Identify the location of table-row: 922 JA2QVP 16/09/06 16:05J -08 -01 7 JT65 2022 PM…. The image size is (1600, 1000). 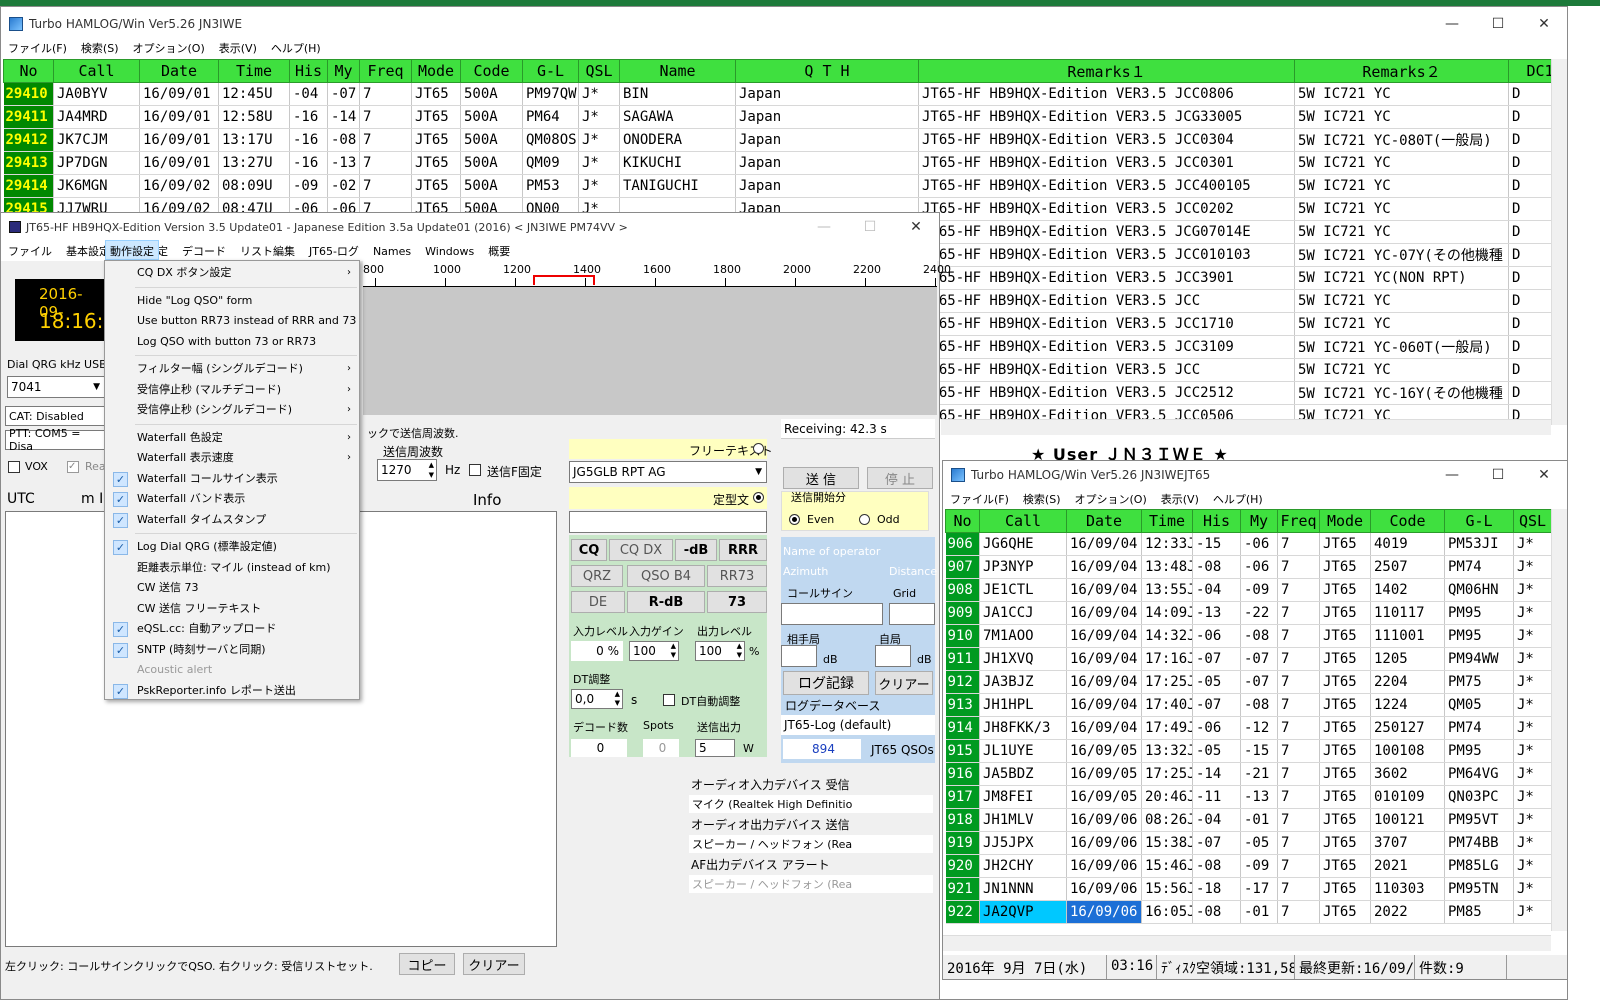
(1248, 912).